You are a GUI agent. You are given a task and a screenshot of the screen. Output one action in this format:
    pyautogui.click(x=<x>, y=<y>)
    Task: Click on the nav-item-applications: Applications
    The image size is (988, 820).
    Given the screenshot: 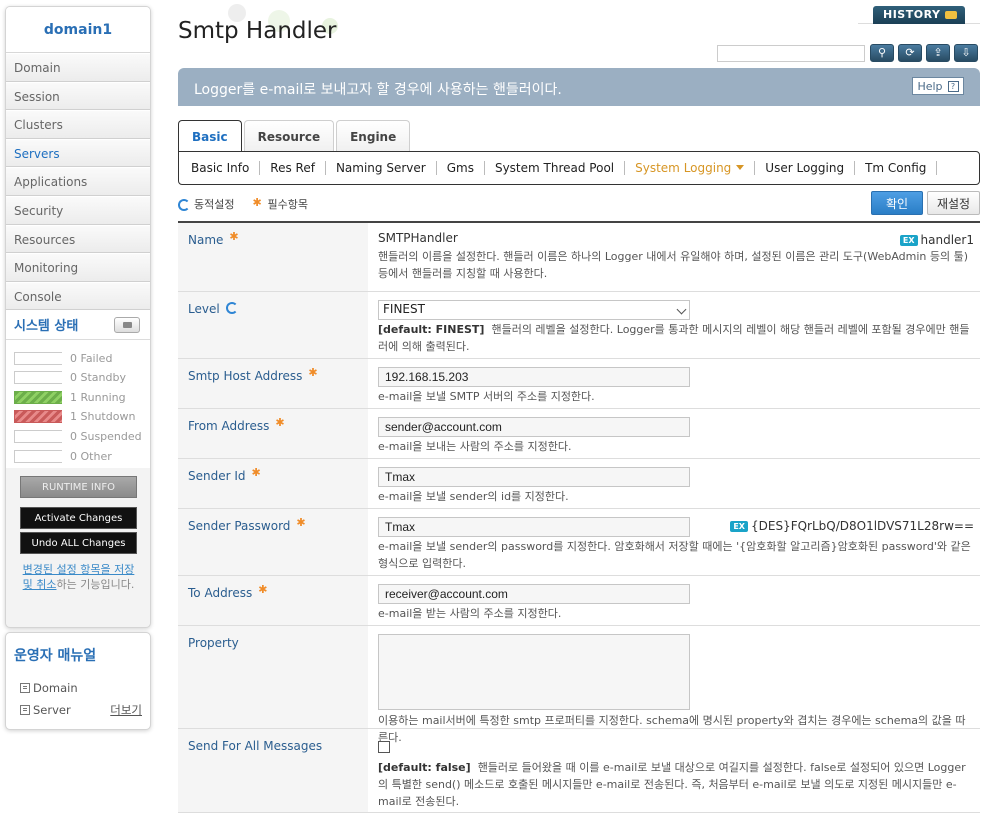 What is the action you would take?
    pyautogui.click(x=78, y=181)
    